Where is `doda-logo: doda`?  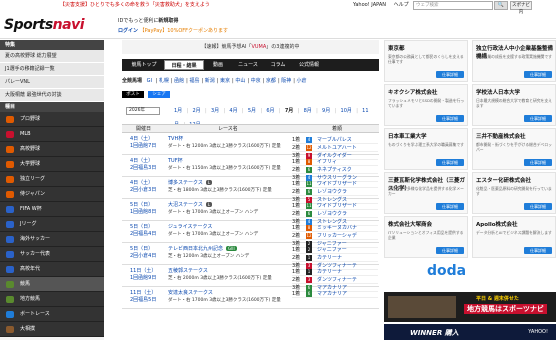 doda-logo: doda is located at coordinates (469, 271).